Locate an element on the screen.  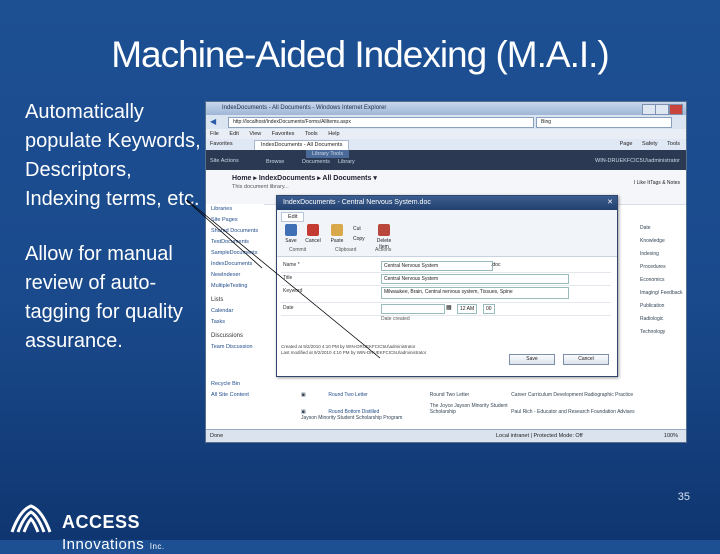
nav-item-calendar: Calendar is located at coordinates (235, 311).